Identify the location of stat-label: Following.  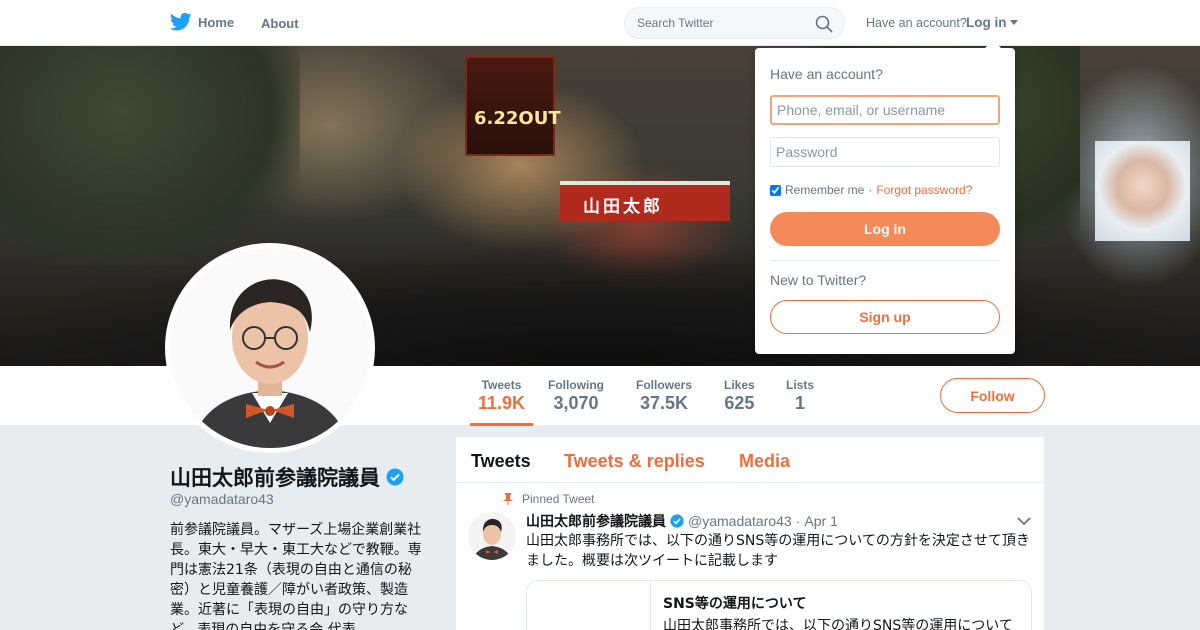
(576, 385).